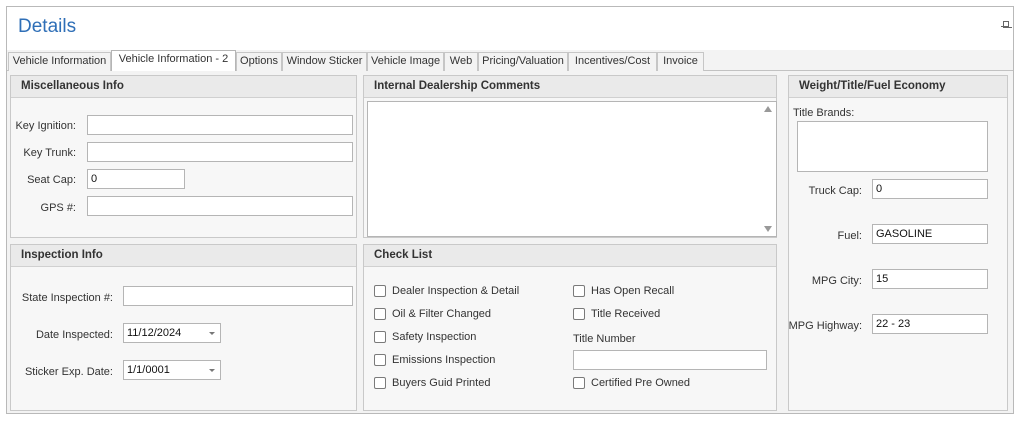  What do you see at coordinates (238, 296) in the screenshot?
I see `state-inspection-input` at bounding box center [238, 296].